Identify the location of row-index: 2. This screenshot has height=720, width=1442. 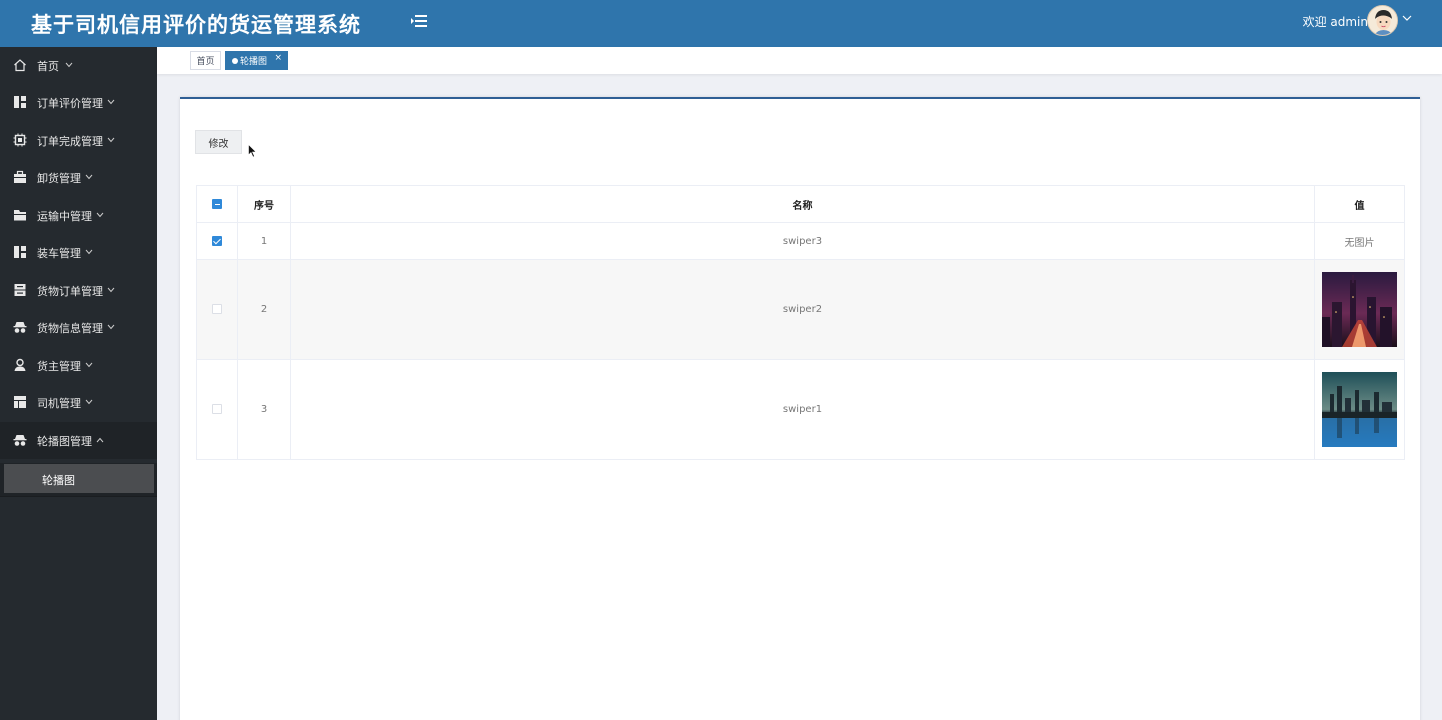
(264, 309).